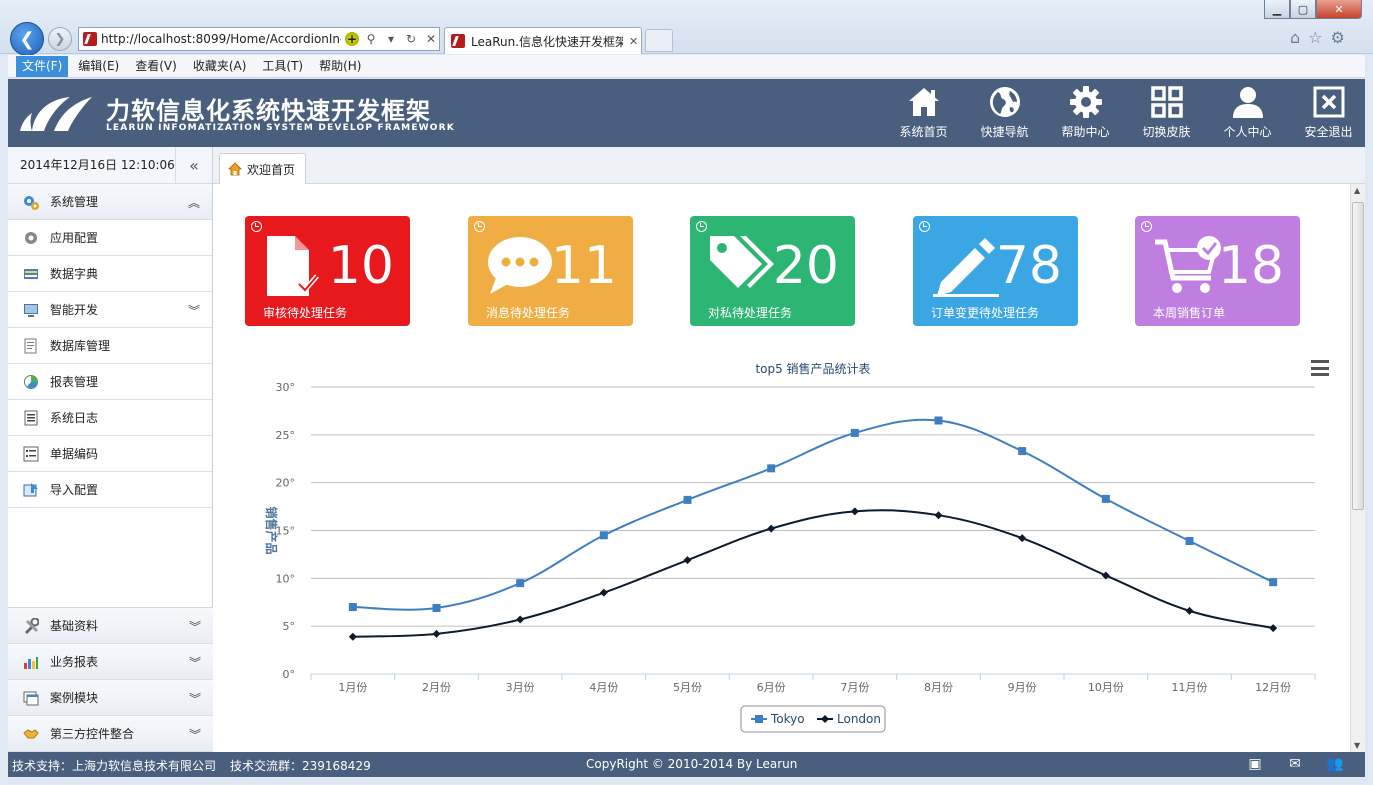  I want to click on nav-help: 帮助中心, so click(1085, 112).